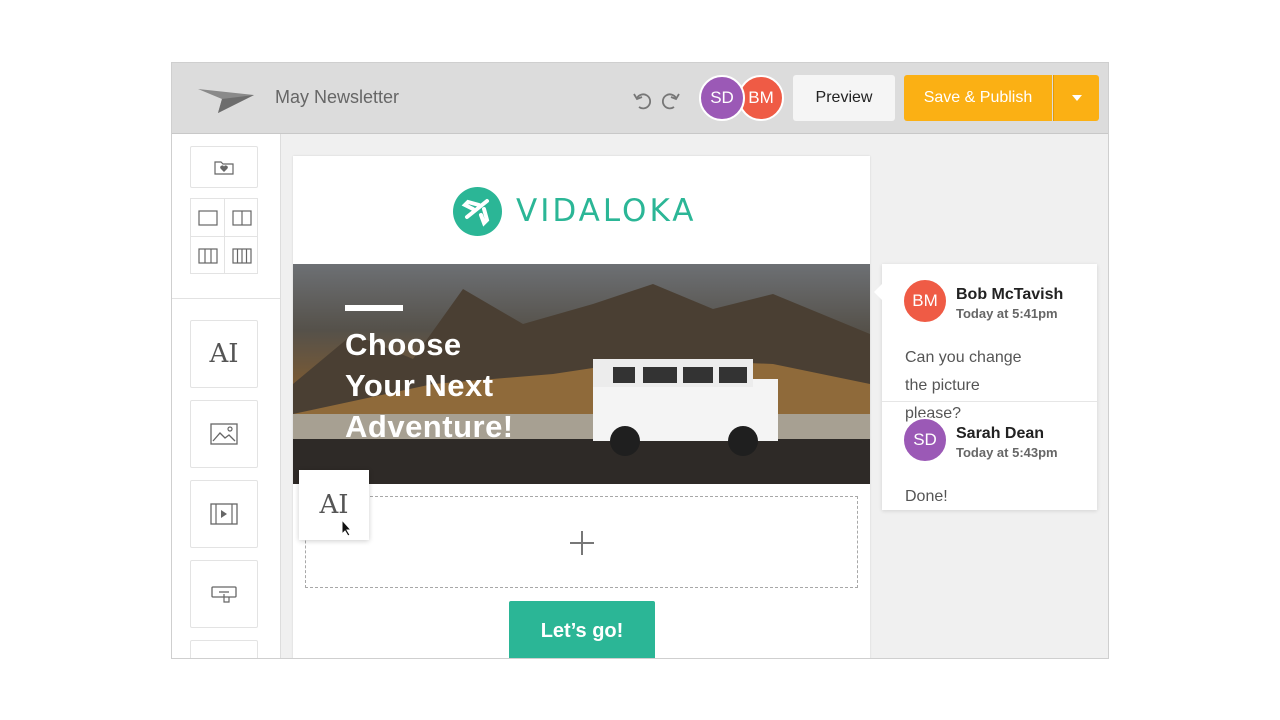 This screenshot has height=720, width=1280. Describe the element at coordinates (403, 344) in the screenshot. I see `hero-line: Choose` at that location.